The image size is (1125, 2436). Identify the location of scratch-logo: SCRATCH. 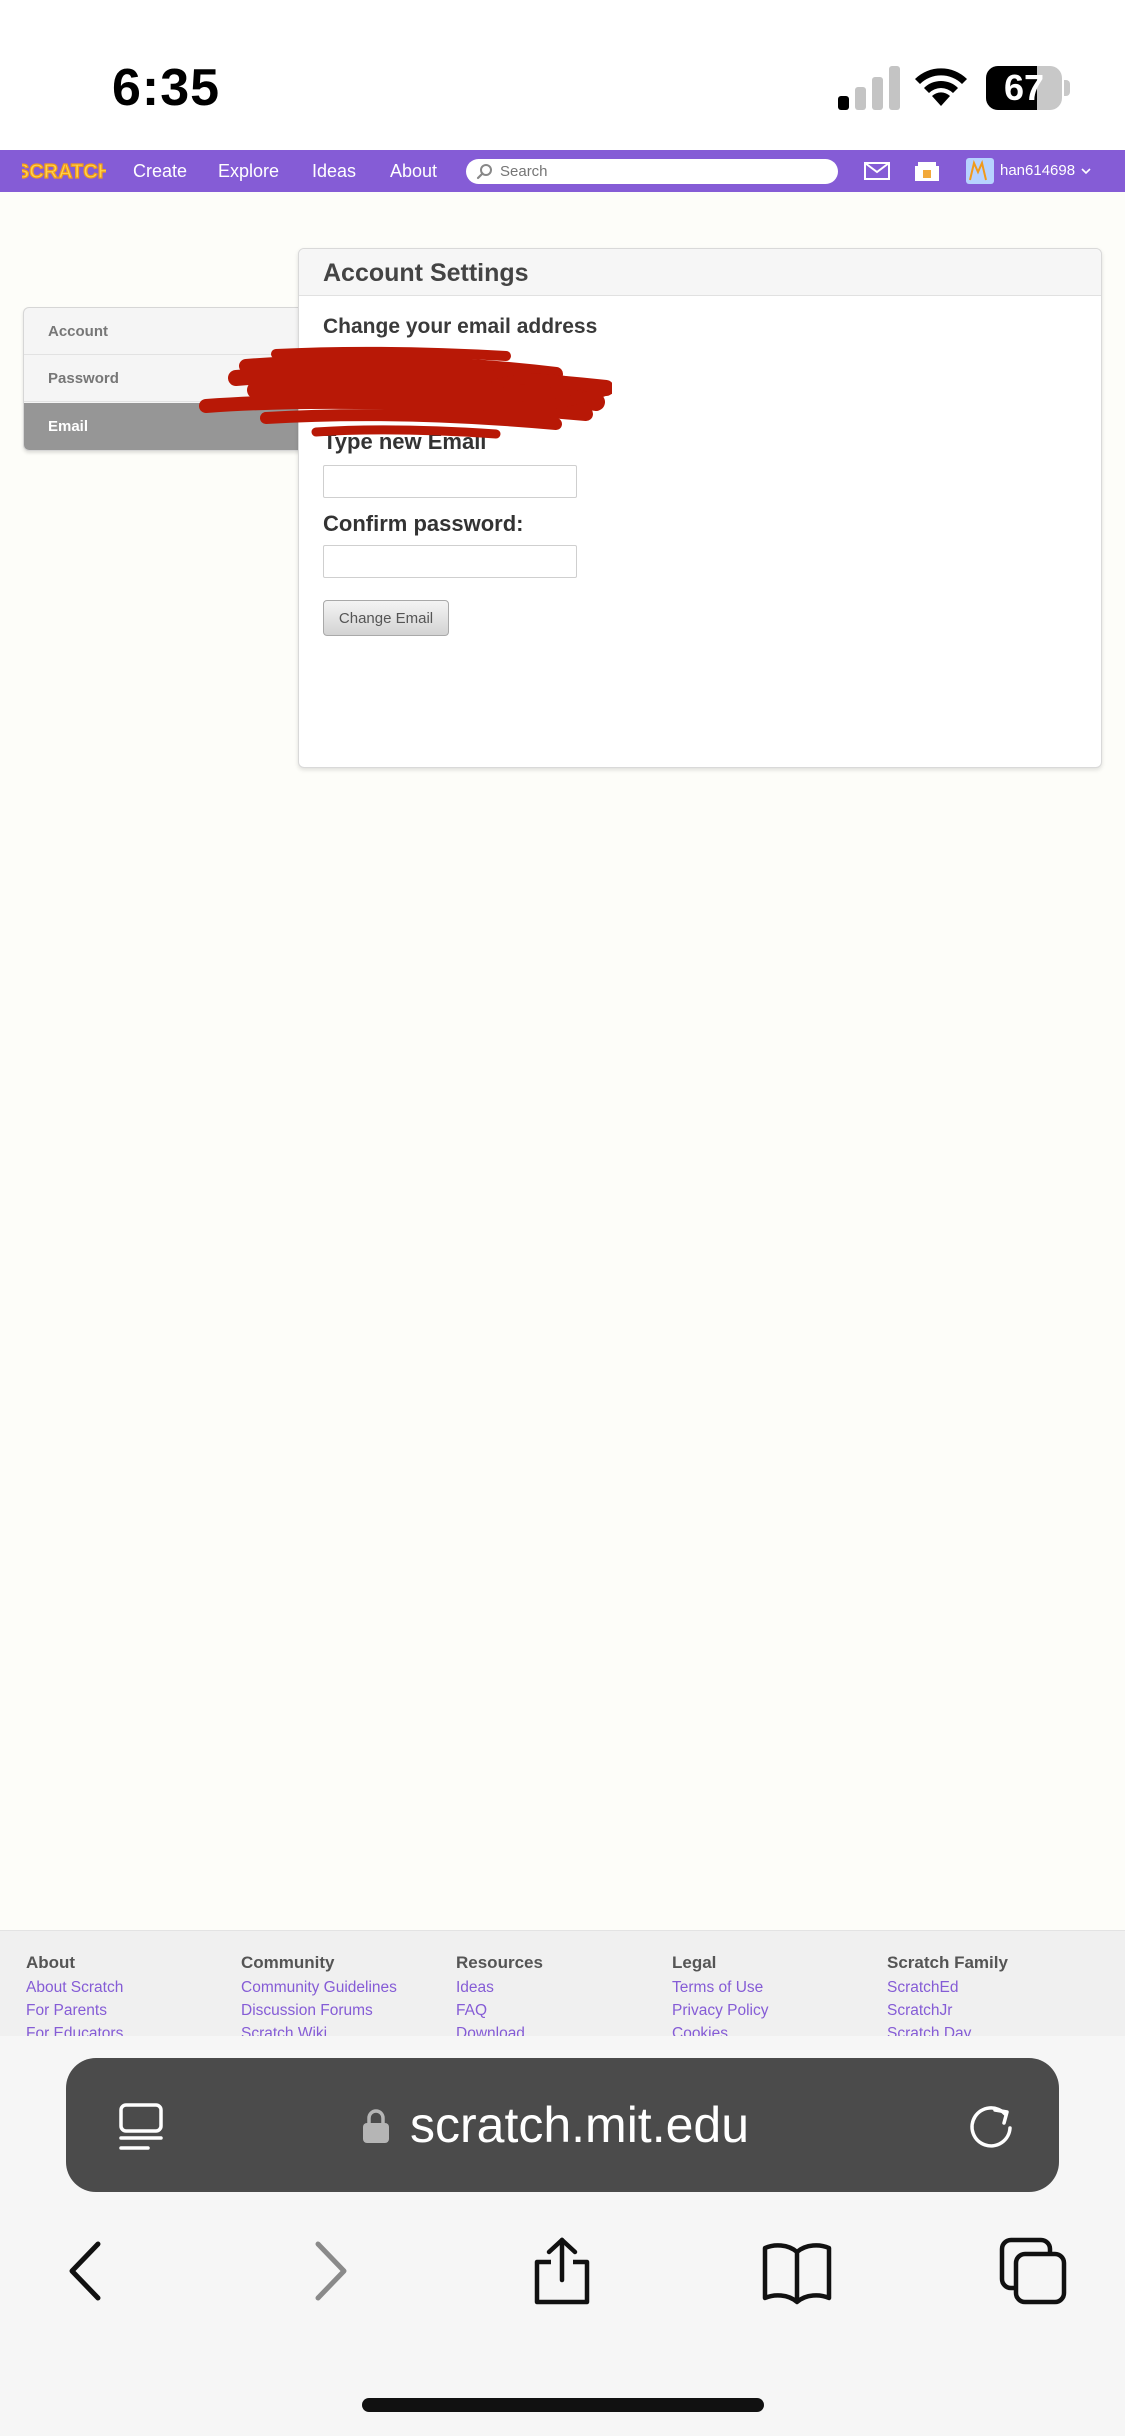
(64, 170).